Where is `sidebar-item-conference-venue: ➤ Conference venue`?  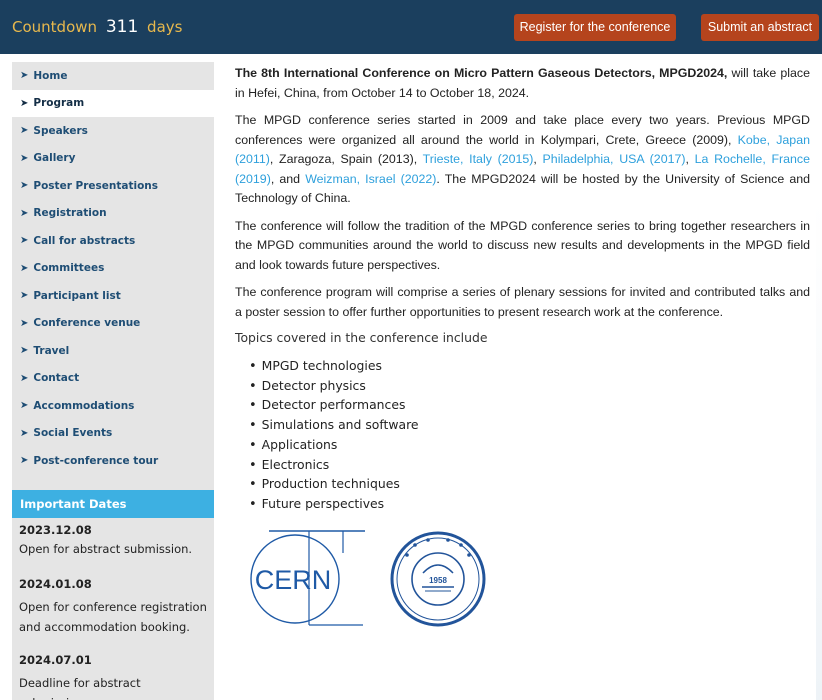 sidebar-item-conference-venue: ➤ Conference venue is located at coordinates (113, 324).